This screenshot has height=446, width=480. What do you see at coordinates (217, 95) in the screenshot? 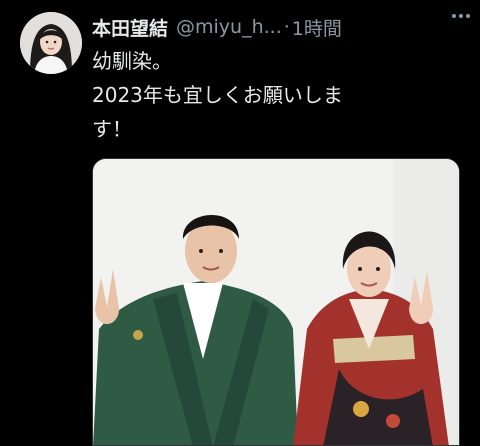
I see `tweet-text-line: 2023年も宜しくお願いしま` at bounding box center [217, 95].